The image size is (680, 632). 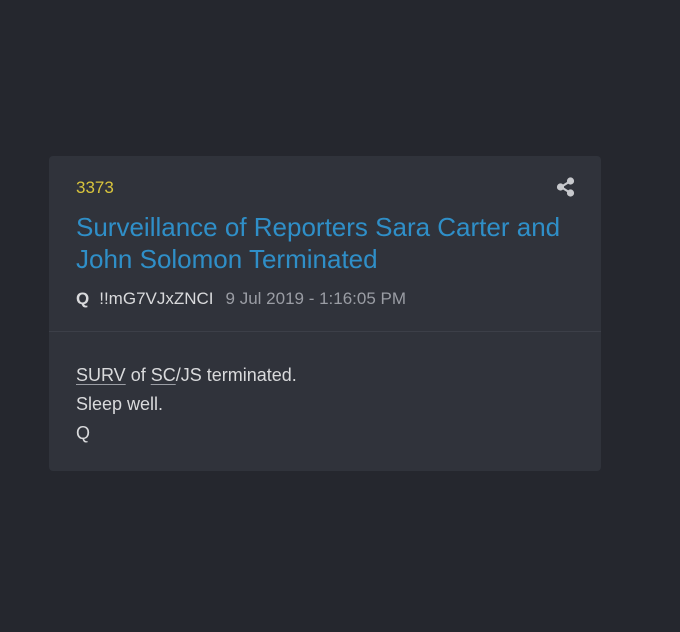 I want to click on share-icon, so click(x=566, y=187).